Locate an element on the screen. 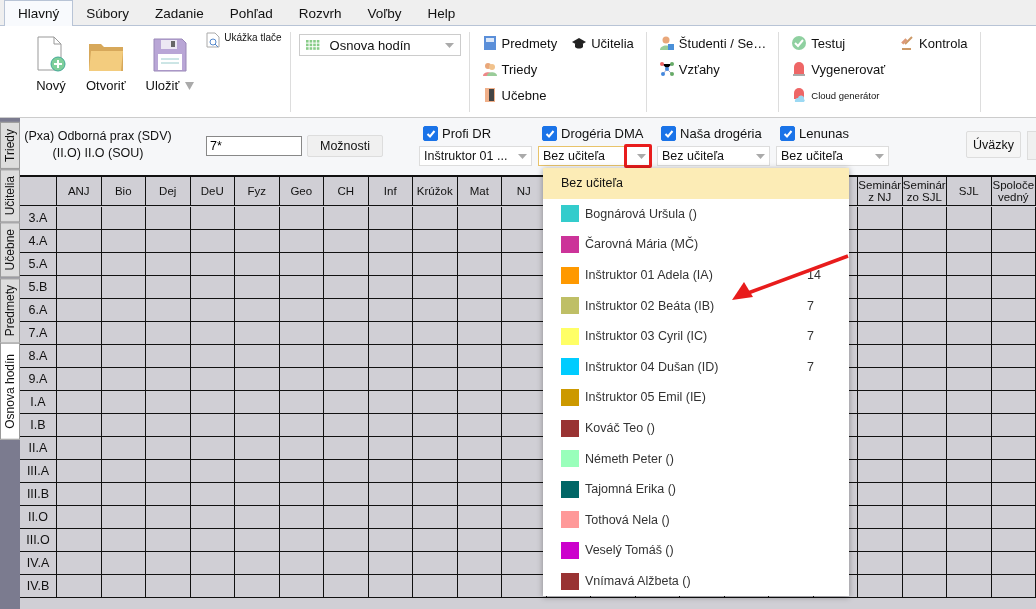 The image size is (1036, 609). column-header: CH is located at coordinates (346, 191).